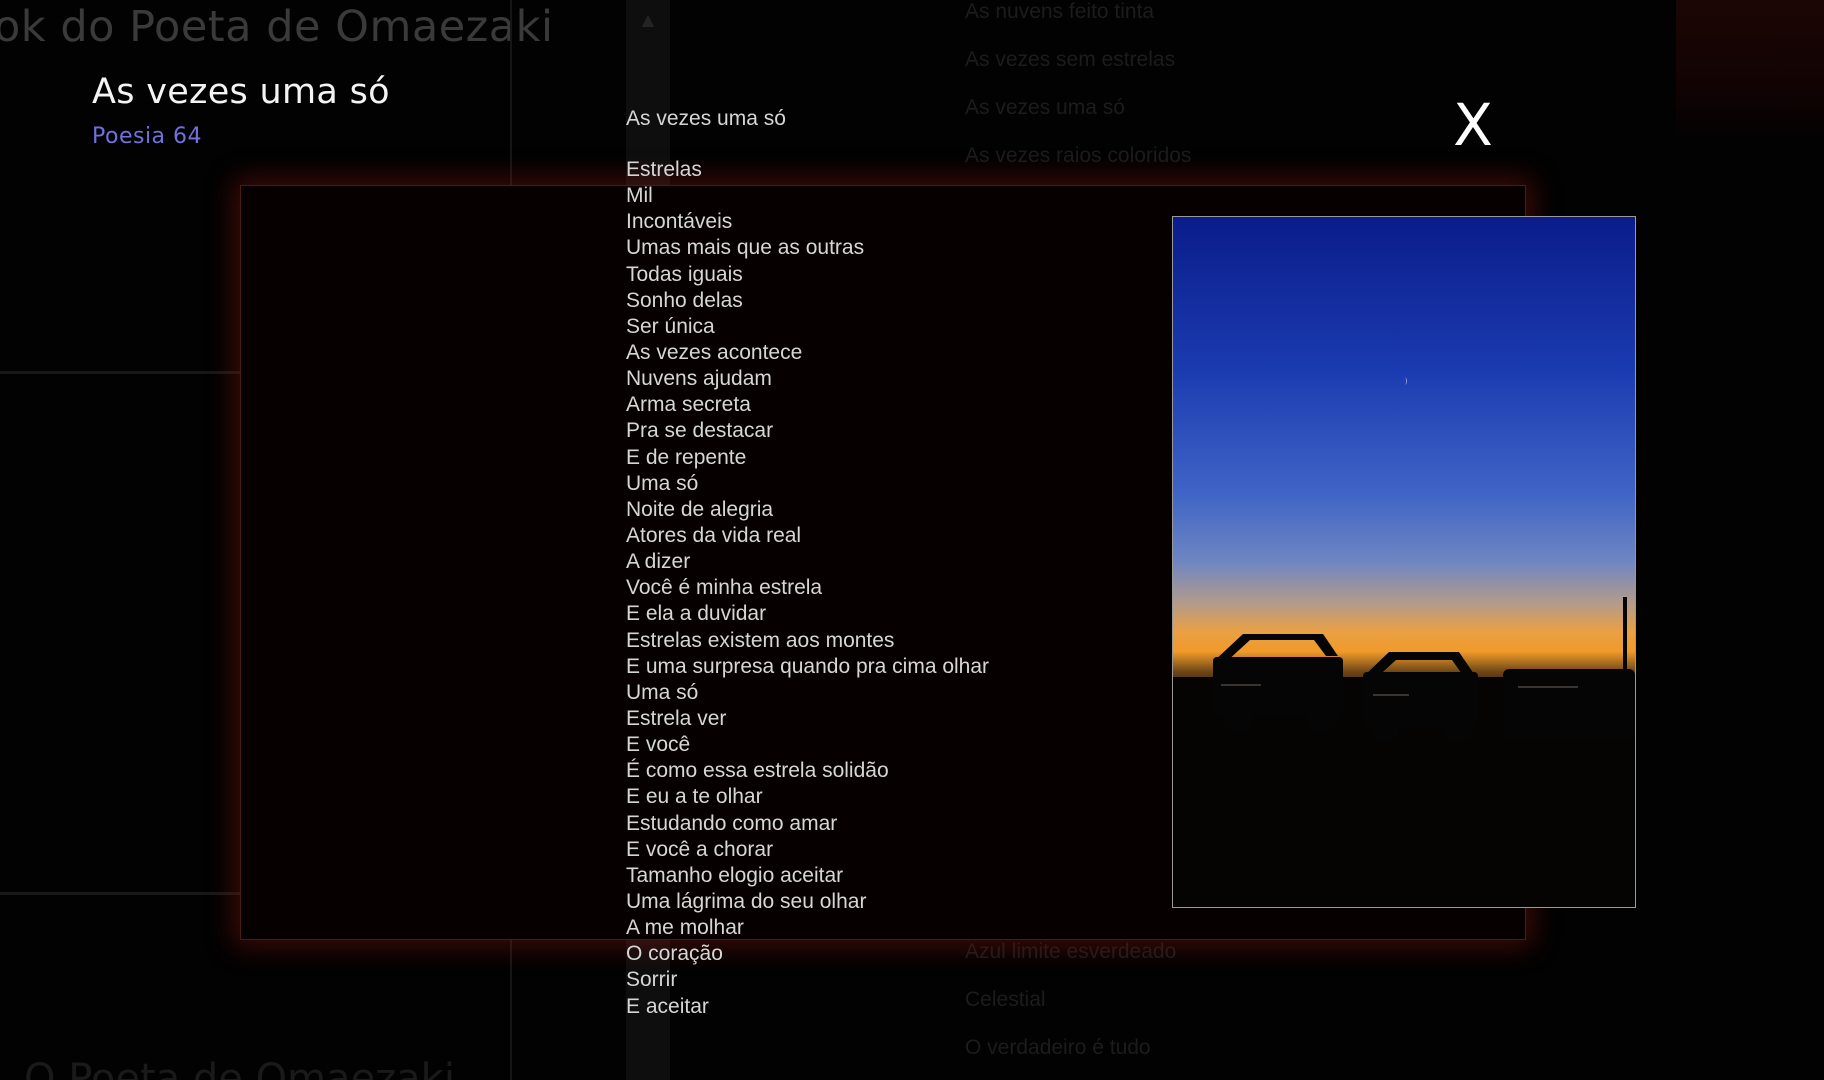 The width and height of the screenshot is (1824, 1080). Describe the element at coordinates (1078, 120) in the screenshot. I see `background-list-item: As vezes uma só` at that location.